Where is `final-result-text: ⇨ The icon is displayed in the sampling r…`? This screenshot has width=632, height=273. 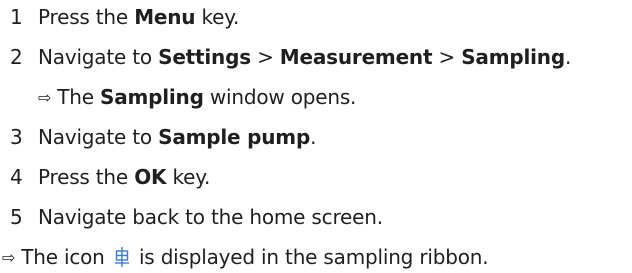 final-result-text: ⇨ The icon is displayed in the sampling r… is located at coordinates (245, 258).